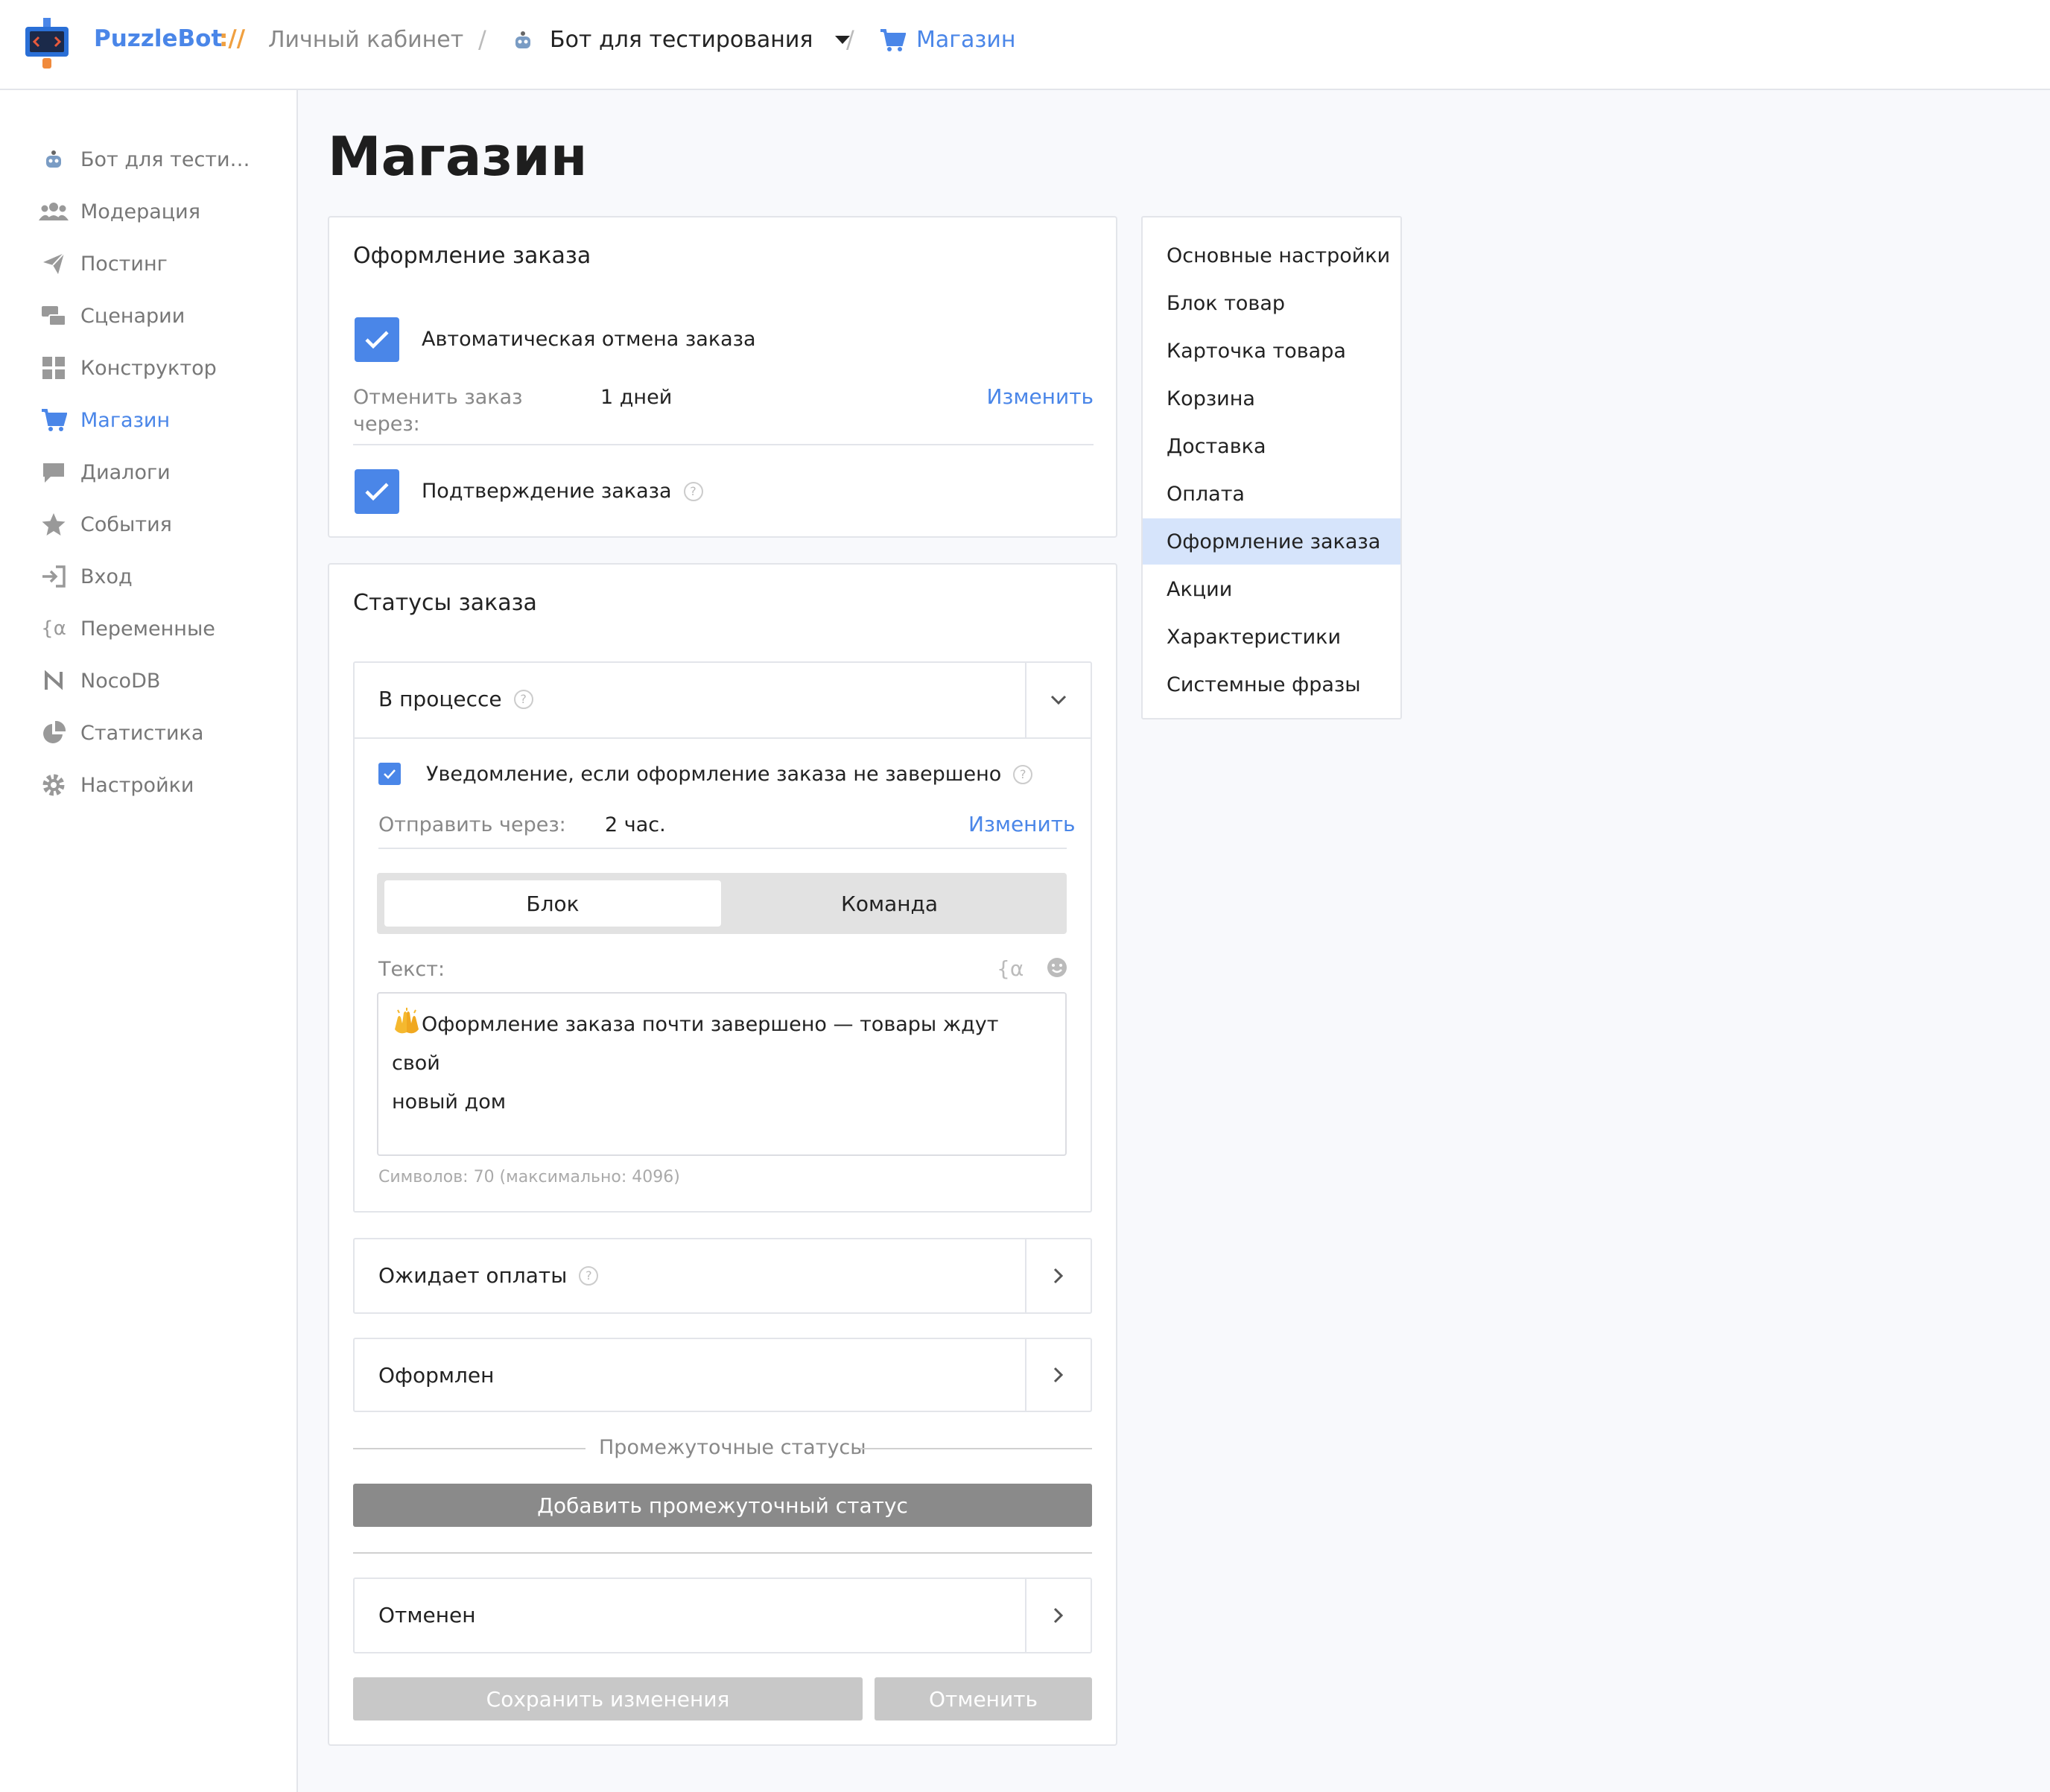 The image size is (2050, 1792). What do you see at coordinates (166, 785) in the screenshot?
I see `sidebar-item-settings: Настройки` at bounding box center [166, 785].